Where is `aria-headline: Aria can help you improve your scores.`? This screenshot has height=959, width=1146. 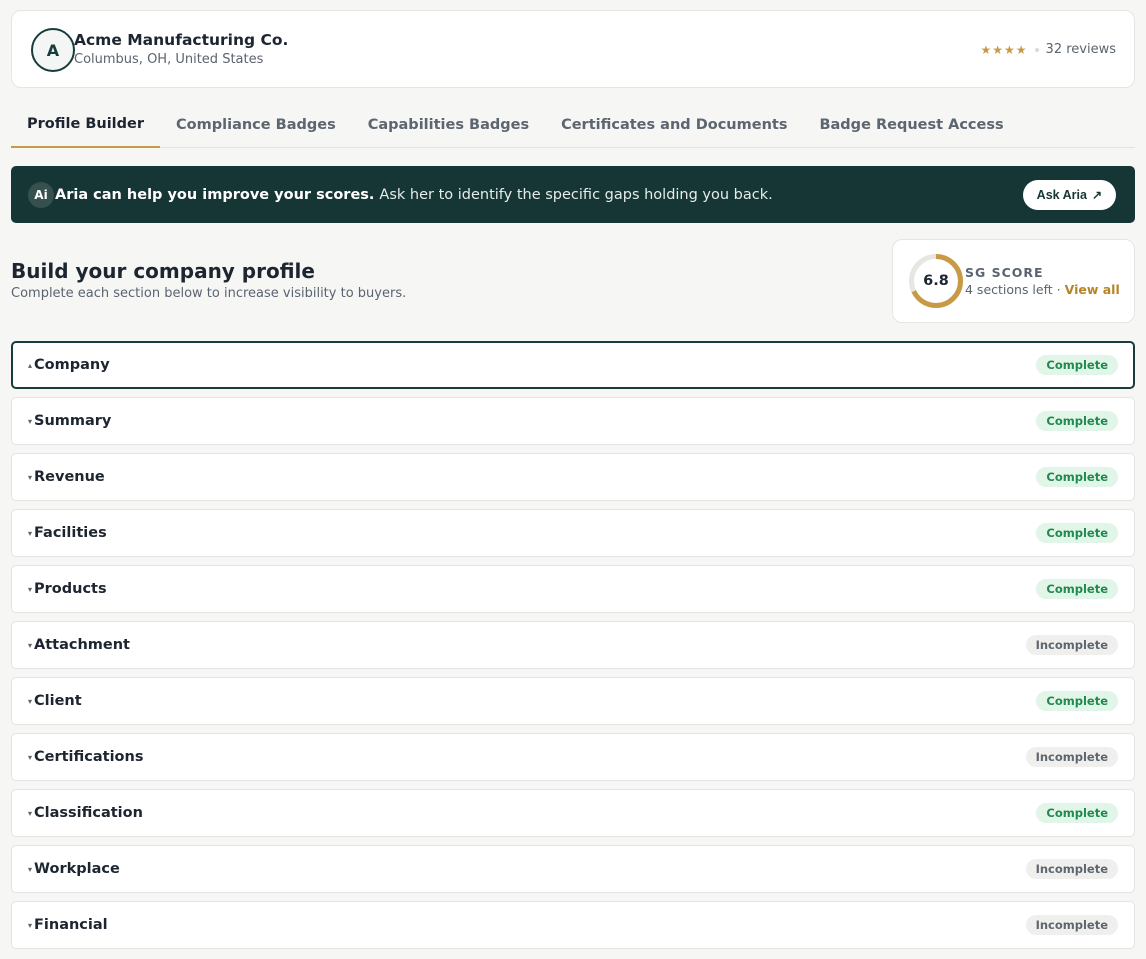 aria-headline: Aria can help you improve your scores. is located at coordinates (215, 194).